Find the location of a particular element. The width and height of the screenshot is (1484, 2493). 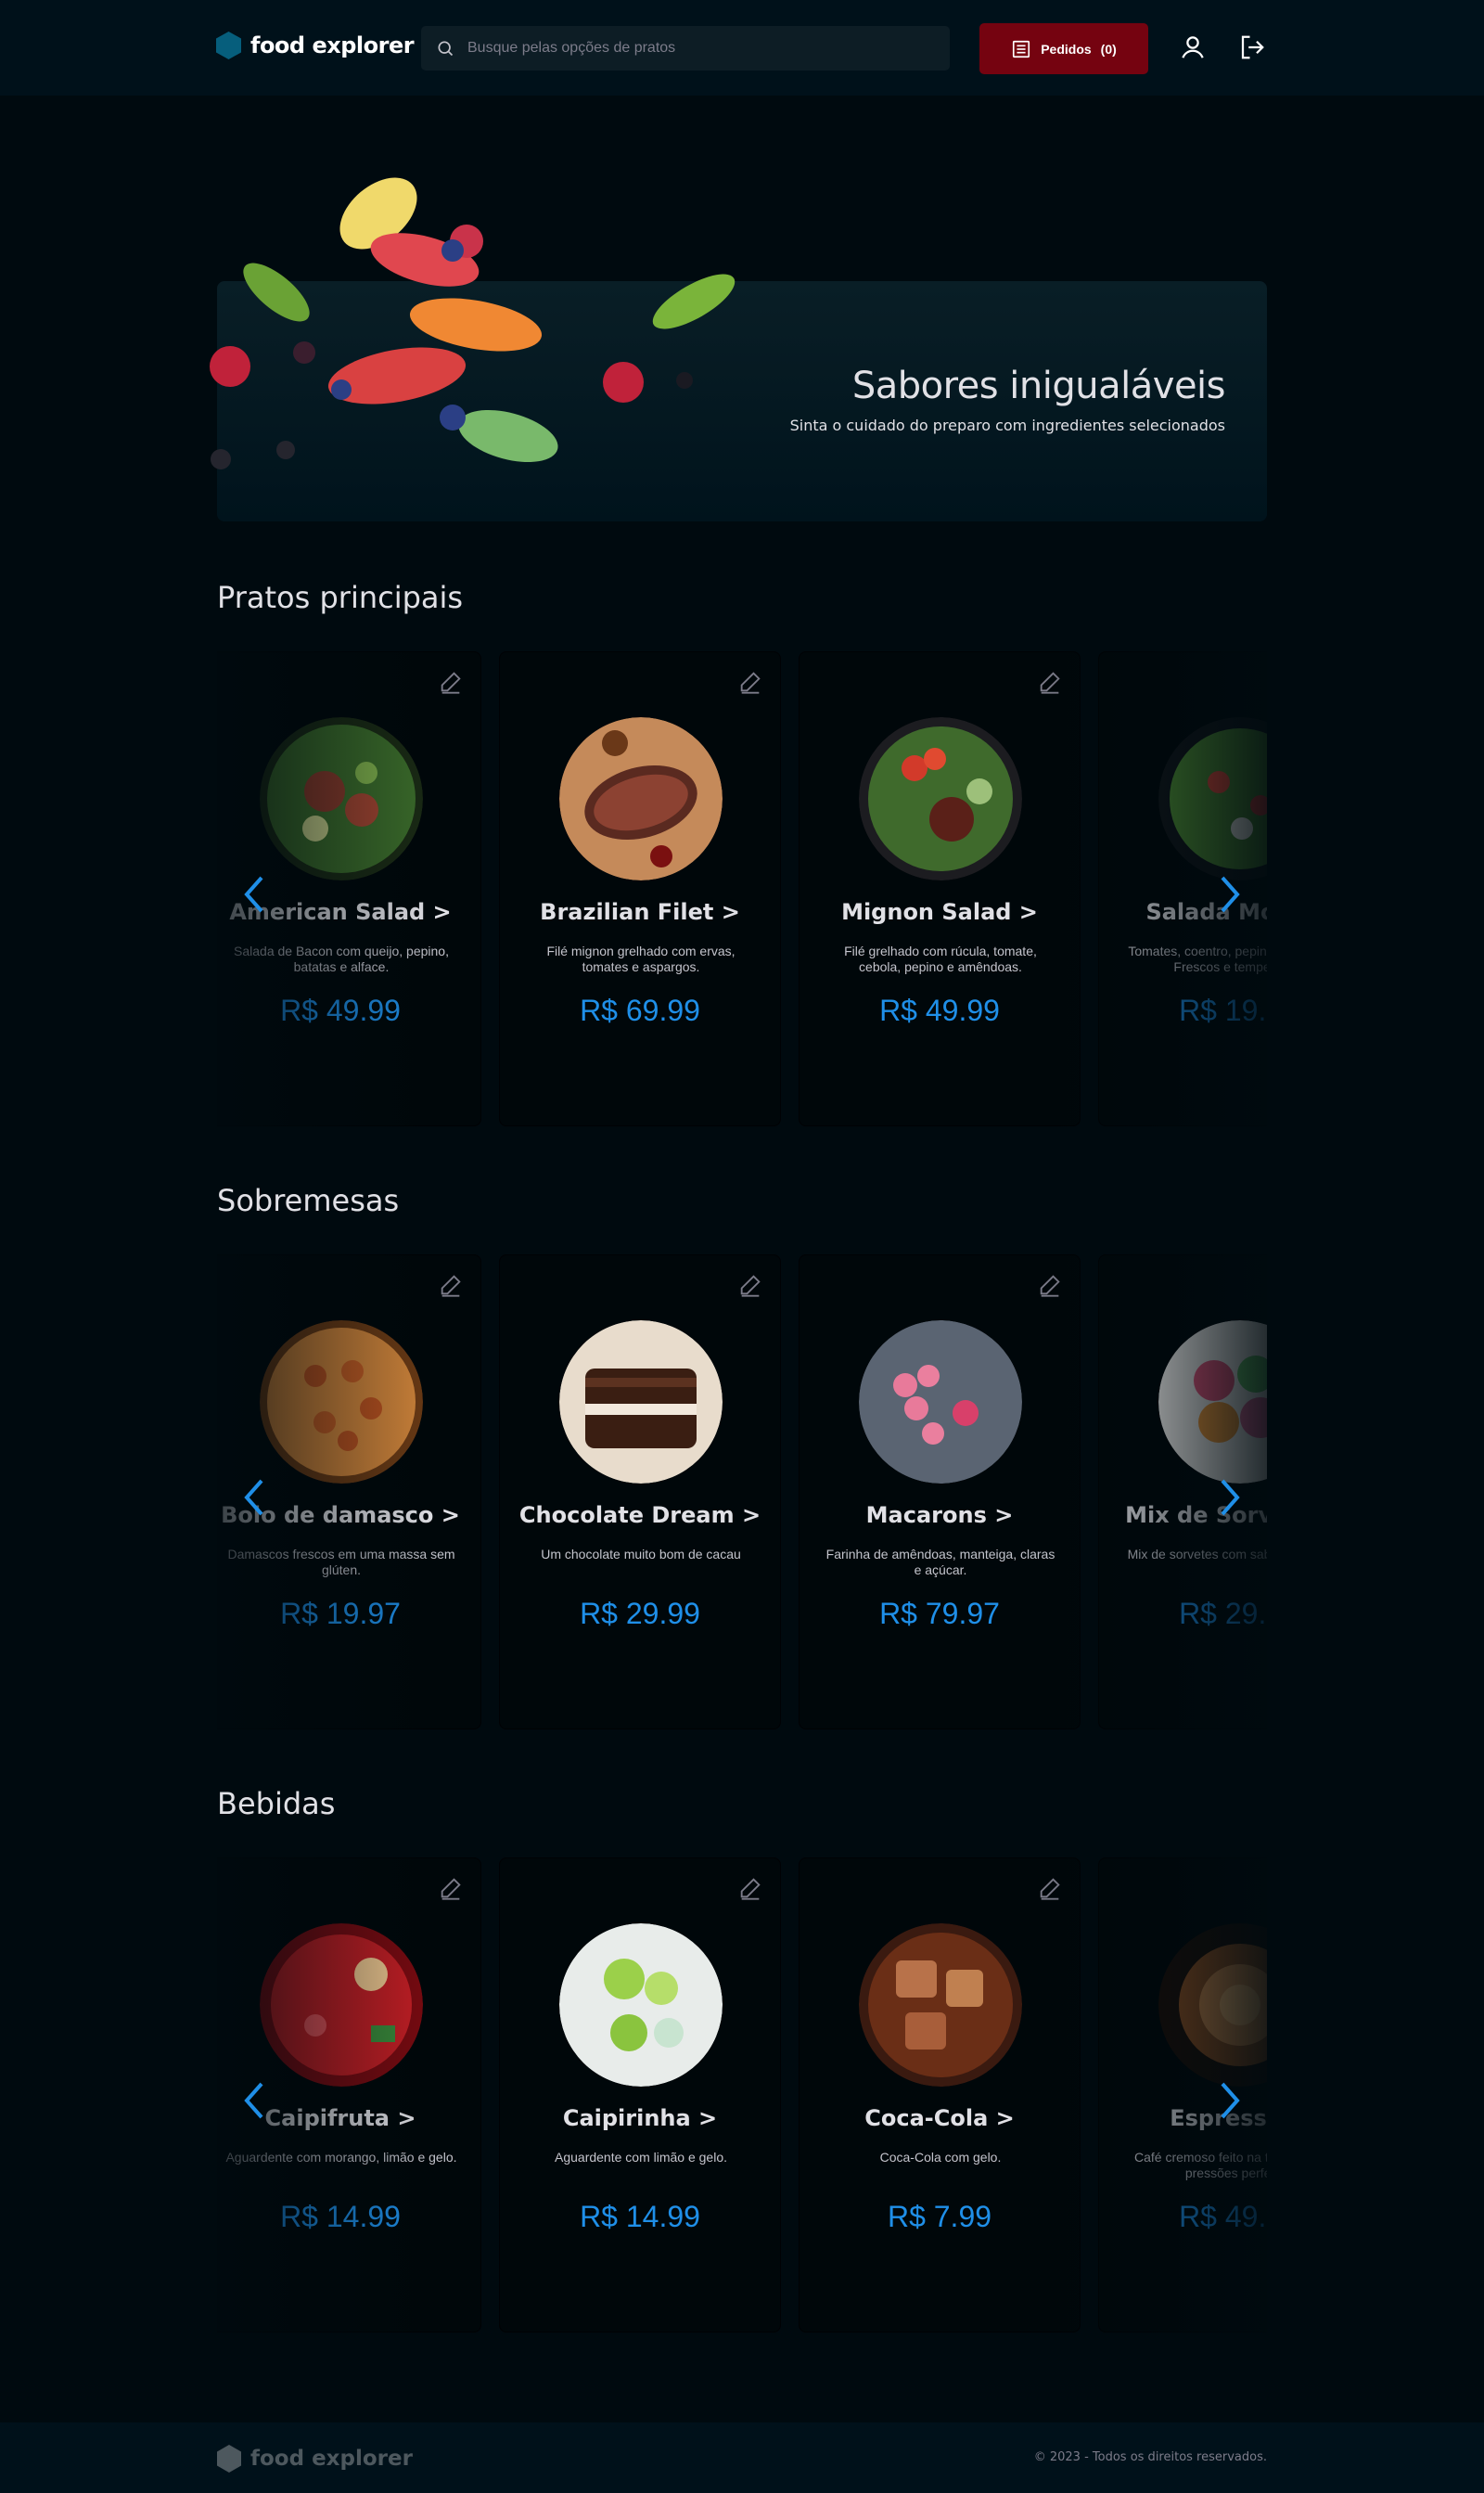

copyright-text: © 2023 - Todos os direitos reservados. is located at coordinates (1150, 2457).